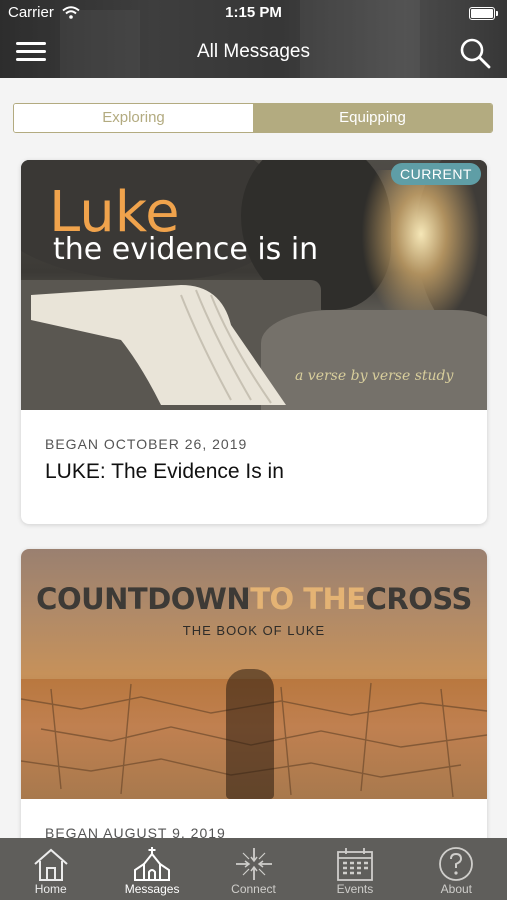  What do you see at coordinates (374, 376) in the screenshot?
I see `artwork-tagline: a verse by verse study` at bounding box center [374, 376].